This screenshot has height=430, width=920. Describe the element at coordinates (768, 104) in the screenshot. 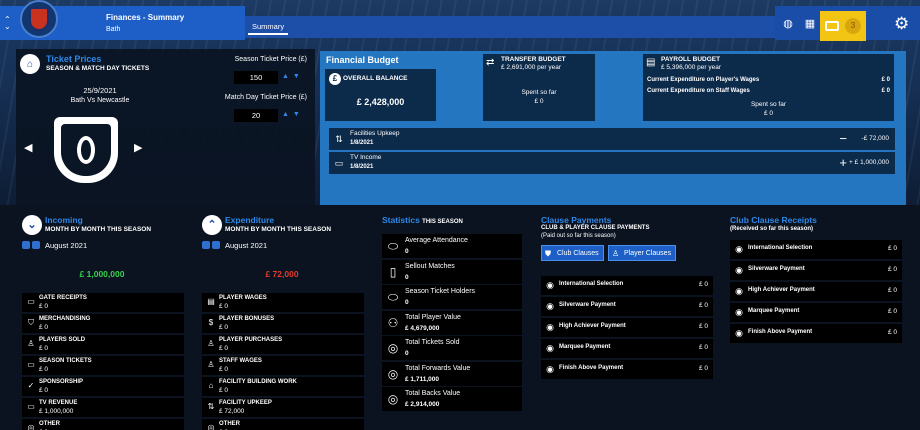

I see `payroll-spent-label: Spent so far` at that location.